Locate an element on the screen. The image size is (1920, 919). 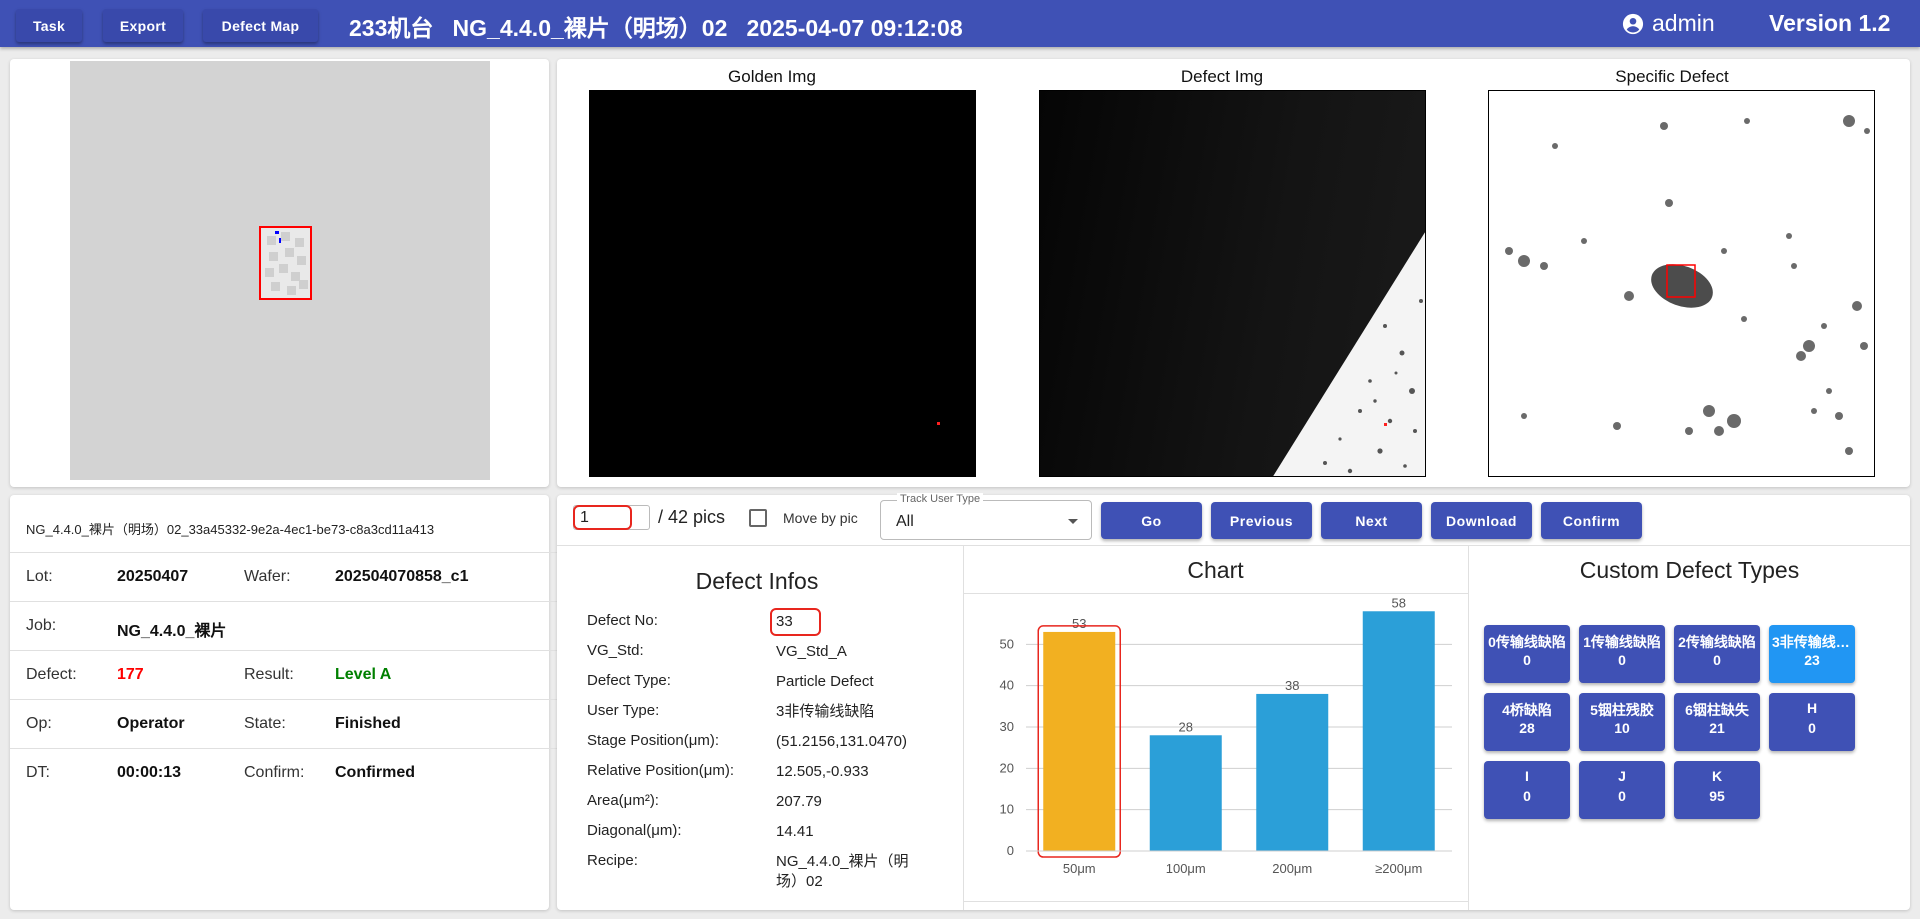
defect-info-value: 12.505,-0.933 is located at coordinates (822, 771).